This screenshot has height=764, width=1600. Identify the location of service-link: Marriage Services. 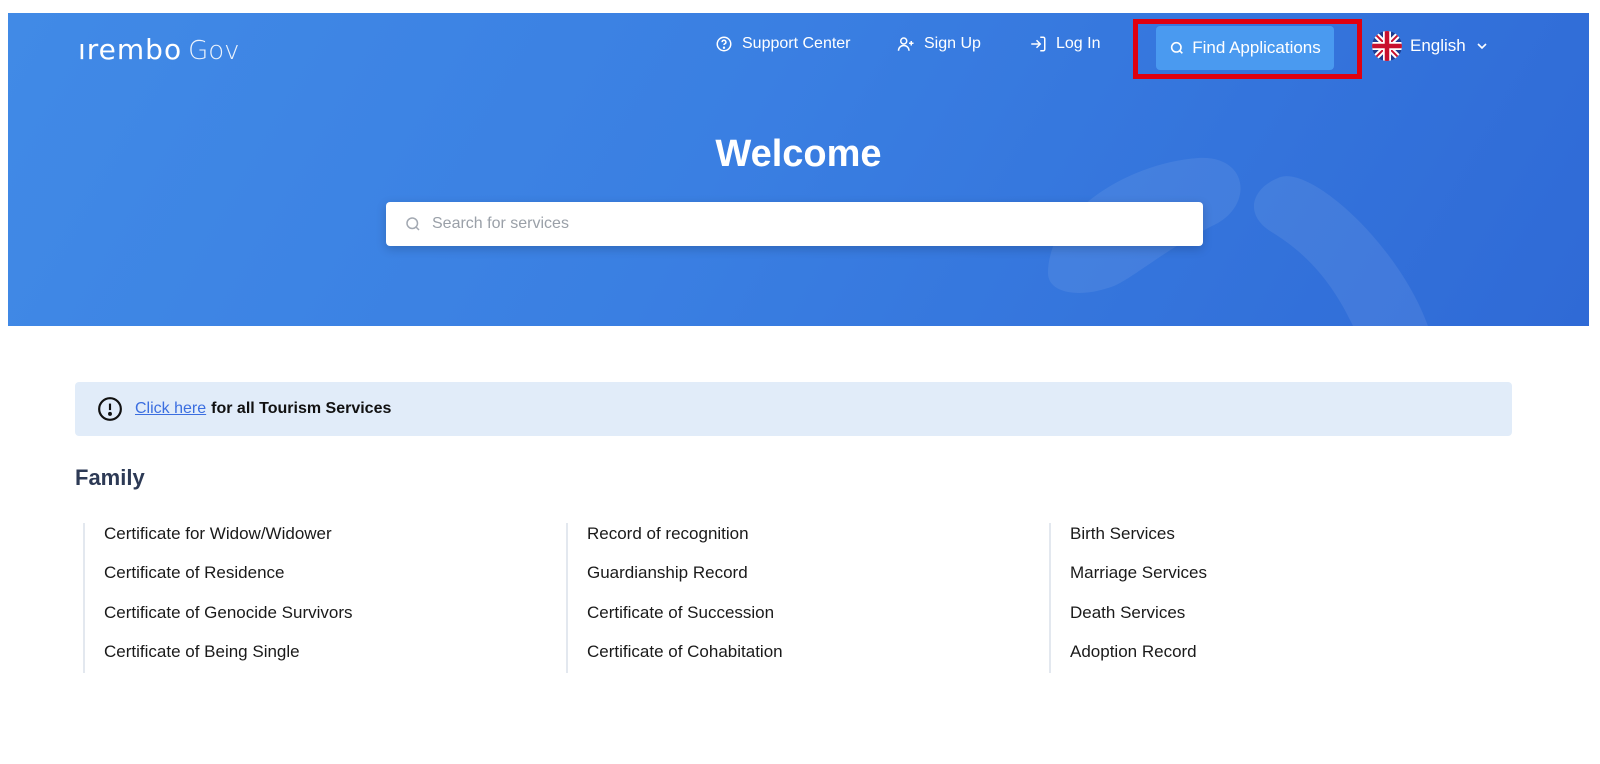
(1138, 581).